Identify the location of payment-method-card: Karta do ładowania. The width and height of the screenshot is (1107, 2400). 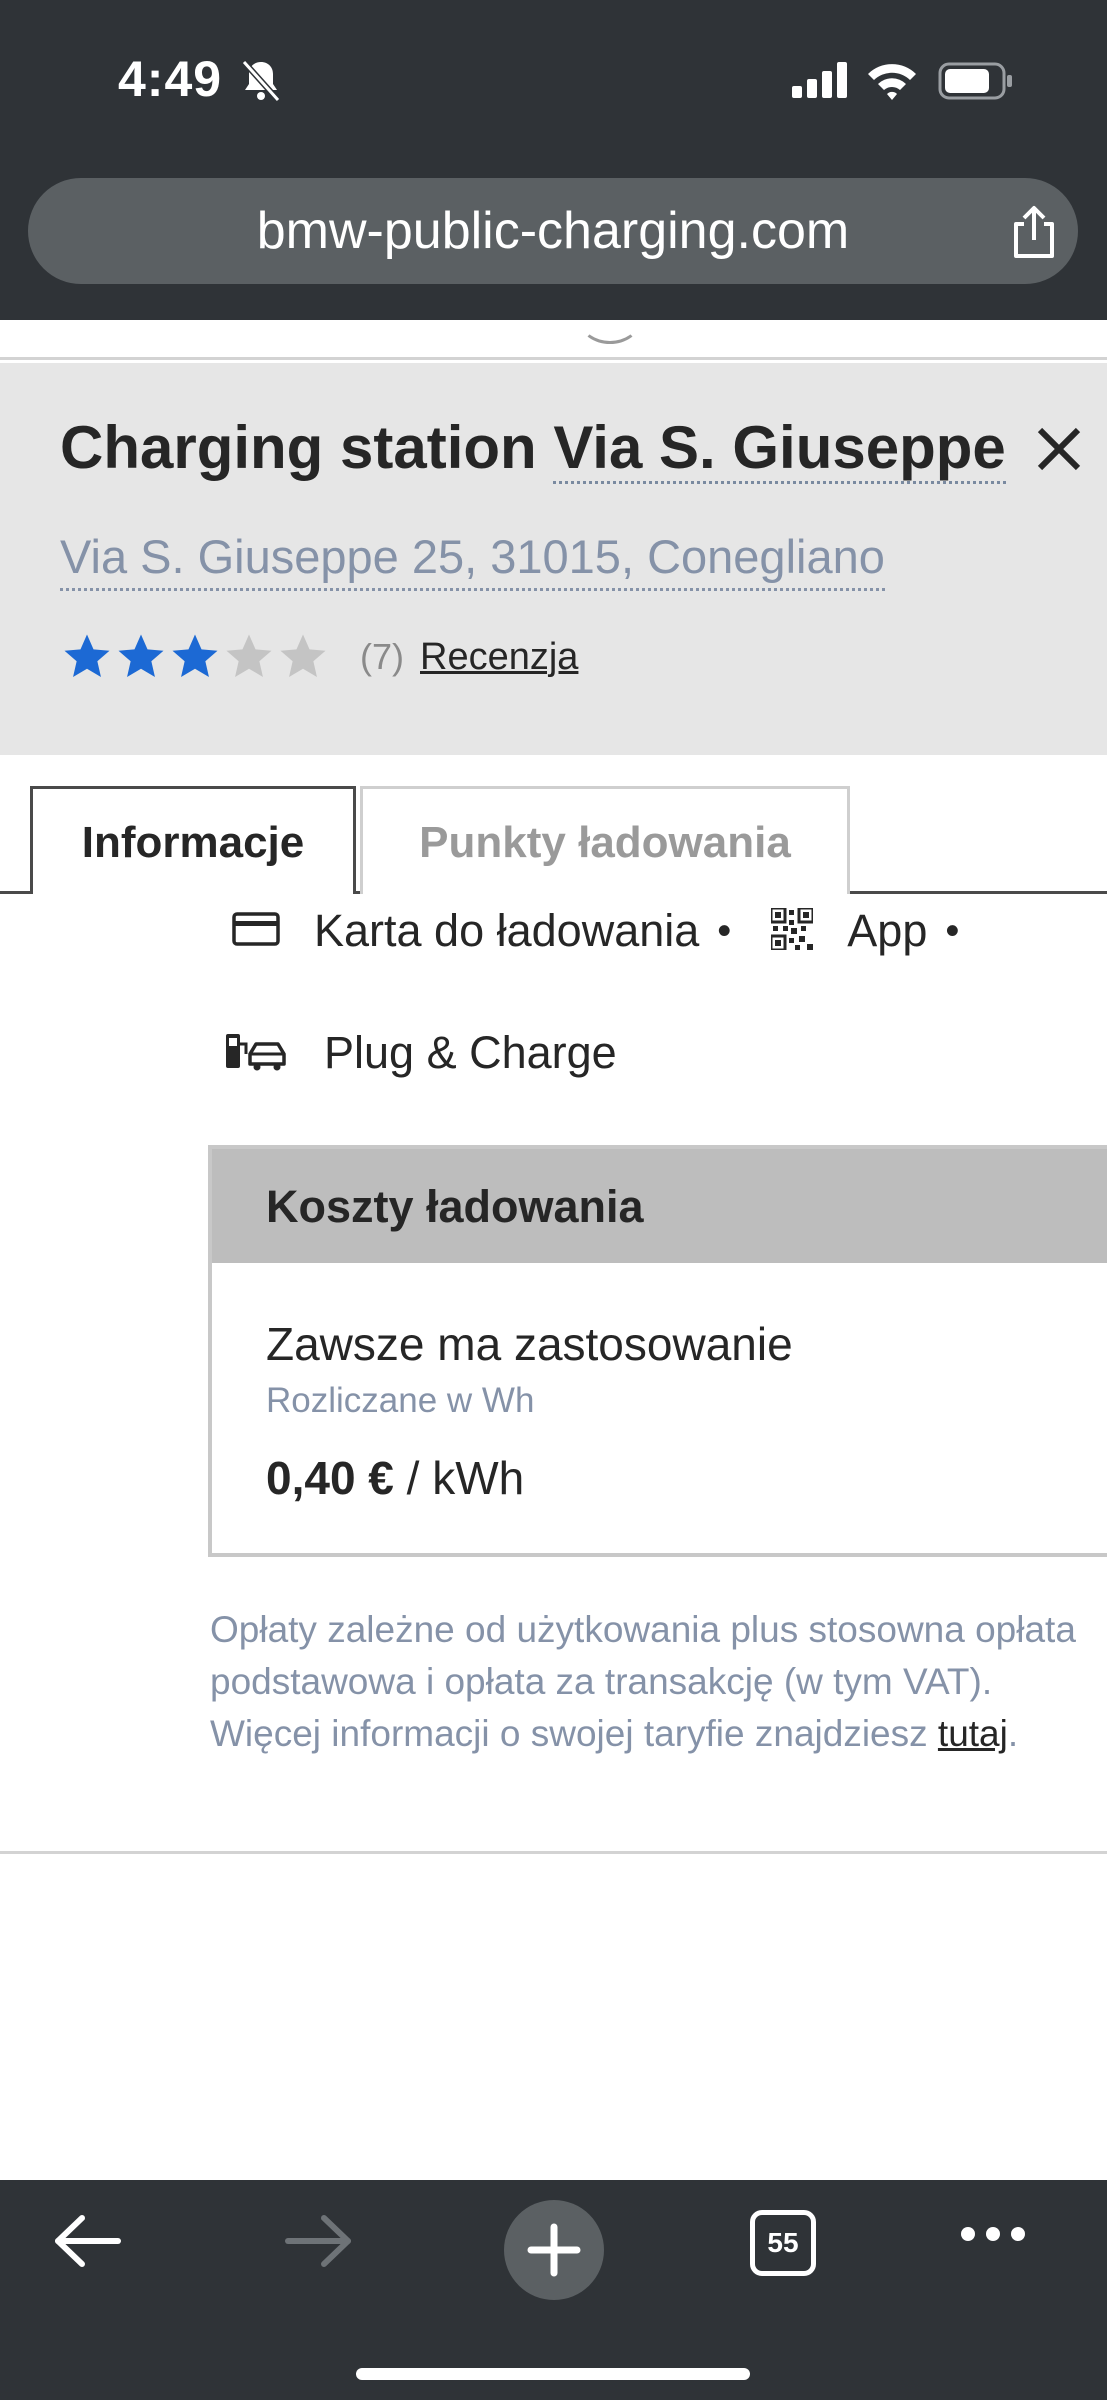
(507, 930).